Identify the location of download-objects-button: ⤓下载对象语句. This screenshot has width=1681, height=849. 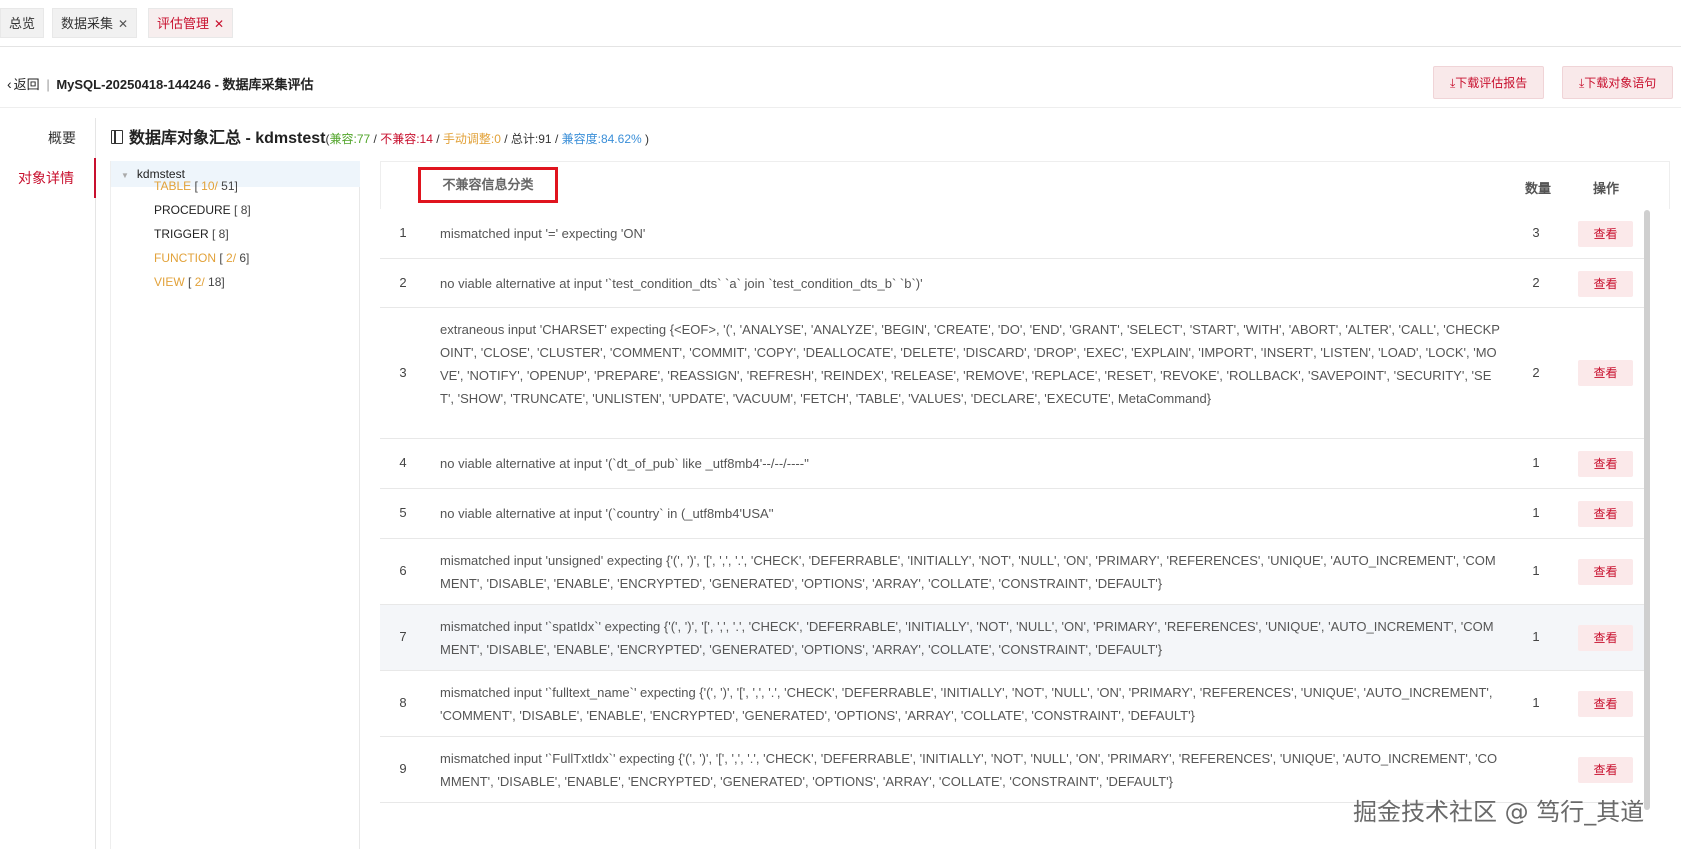
(1618, 82).